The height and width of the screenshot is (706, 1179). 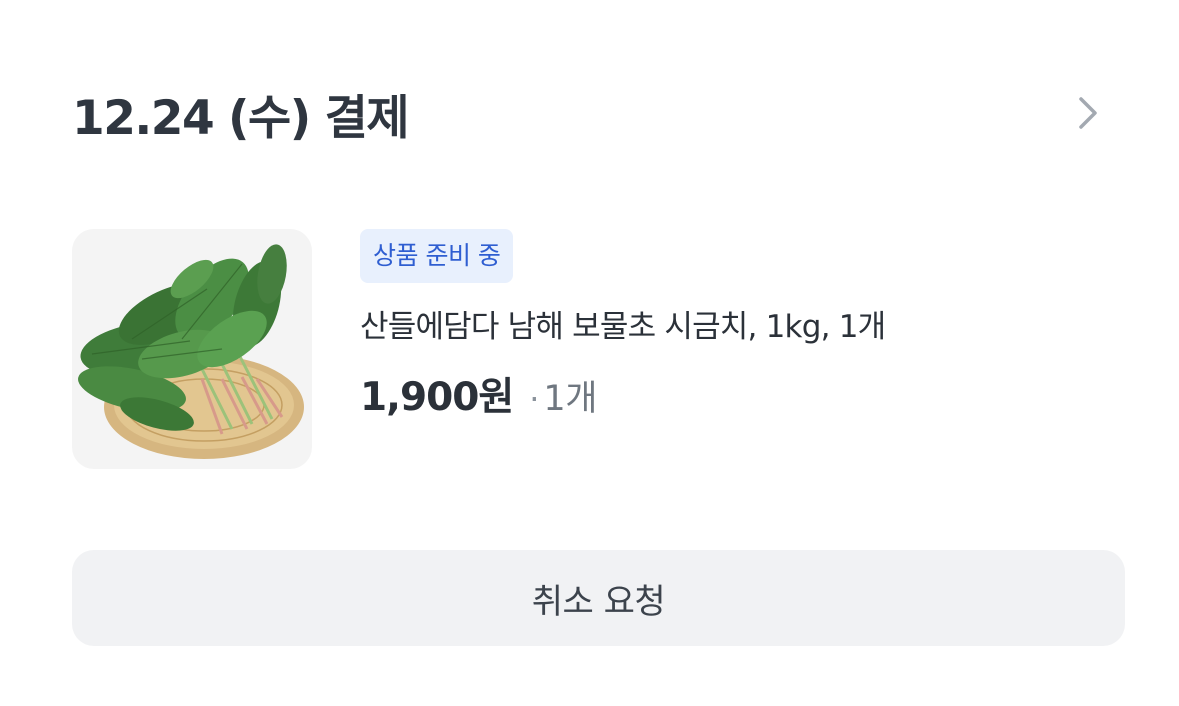 I want to click on product-image, so click(x=192, y=349).